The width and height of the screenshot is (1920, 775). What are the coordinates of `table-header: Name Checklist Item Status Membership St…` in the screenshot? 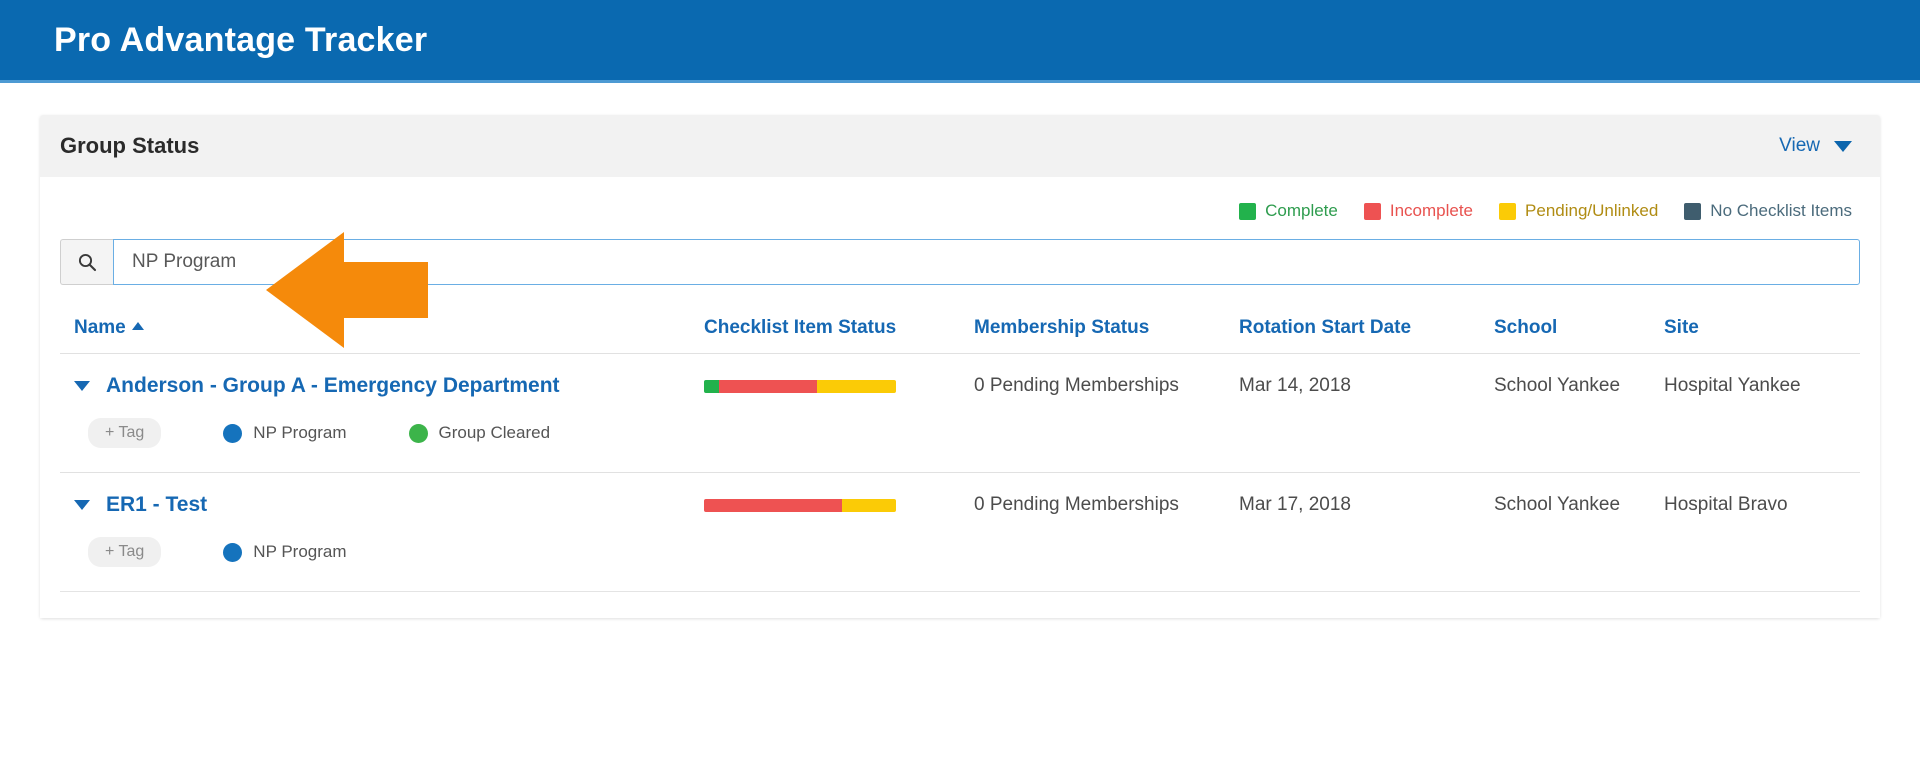 It's located at (960, 330).